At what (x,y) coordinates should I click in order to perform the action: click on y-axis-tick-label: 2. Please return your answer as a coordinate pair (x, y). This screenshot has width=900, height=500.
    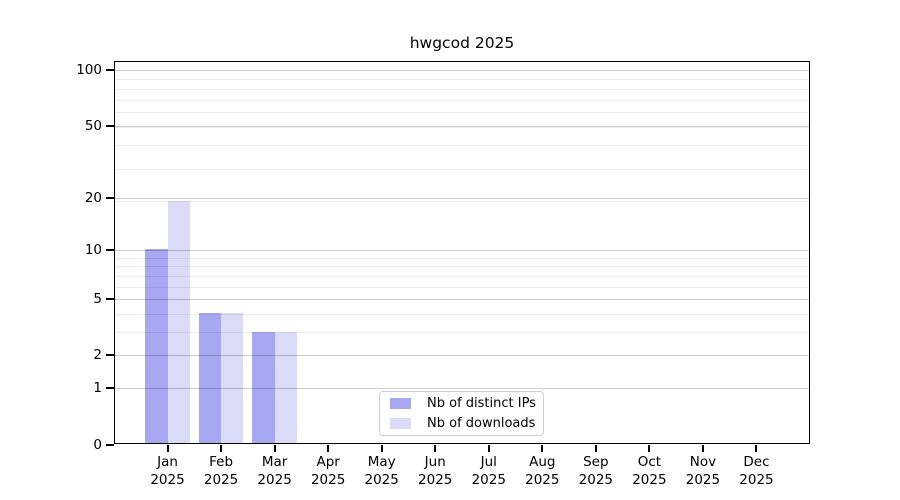
    Looking at the image, I should click on (97, 355).